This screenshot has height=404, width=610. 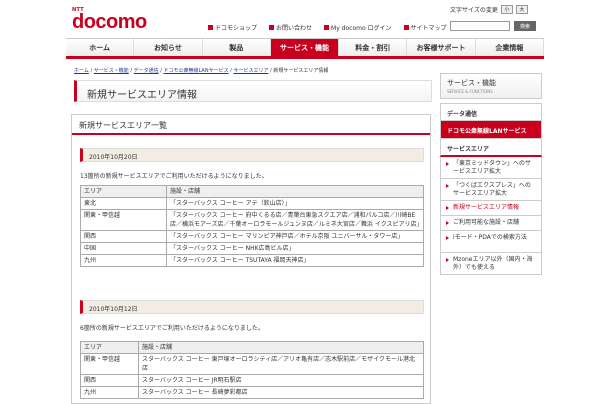 I want to click on sidebar-item-new-area: 新規サービスエリア情報, so click(x=491, y=208).